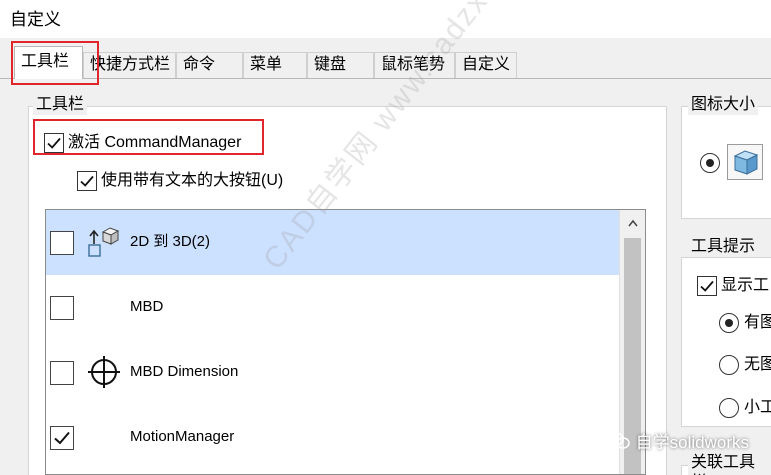 The height and width of the screenshot is (475, 771). What do you see at coordinates (60, 105) in the screenshot?
I see `toolbars-group-label: 工具栏` at bounding box center [60, 105].